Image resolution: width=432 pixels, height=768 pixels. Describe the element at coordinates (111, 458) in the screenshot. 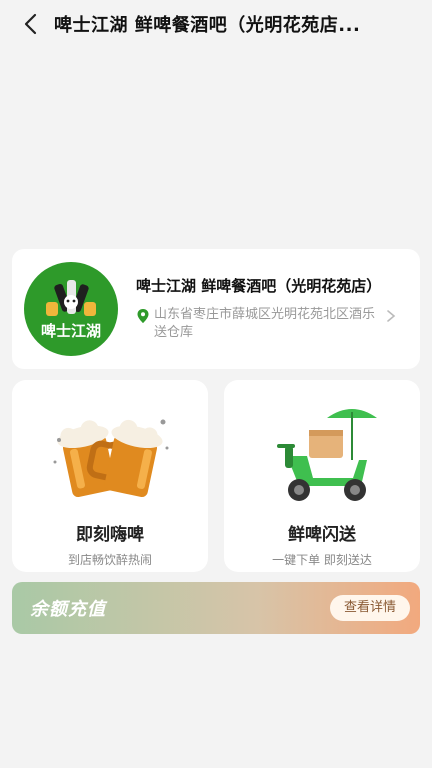

I see `beer-mugs-cheers-icon` at that location.